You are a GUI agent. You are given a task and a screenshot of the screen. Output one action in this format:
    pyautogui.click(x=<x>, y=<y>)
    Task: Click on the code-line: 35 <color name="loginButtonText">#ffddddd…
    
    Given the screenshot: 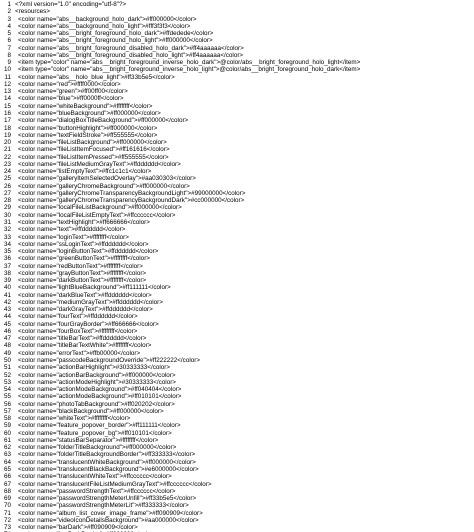 What is the action you would take?
    pyautogui.click(x=237, y=251)
    